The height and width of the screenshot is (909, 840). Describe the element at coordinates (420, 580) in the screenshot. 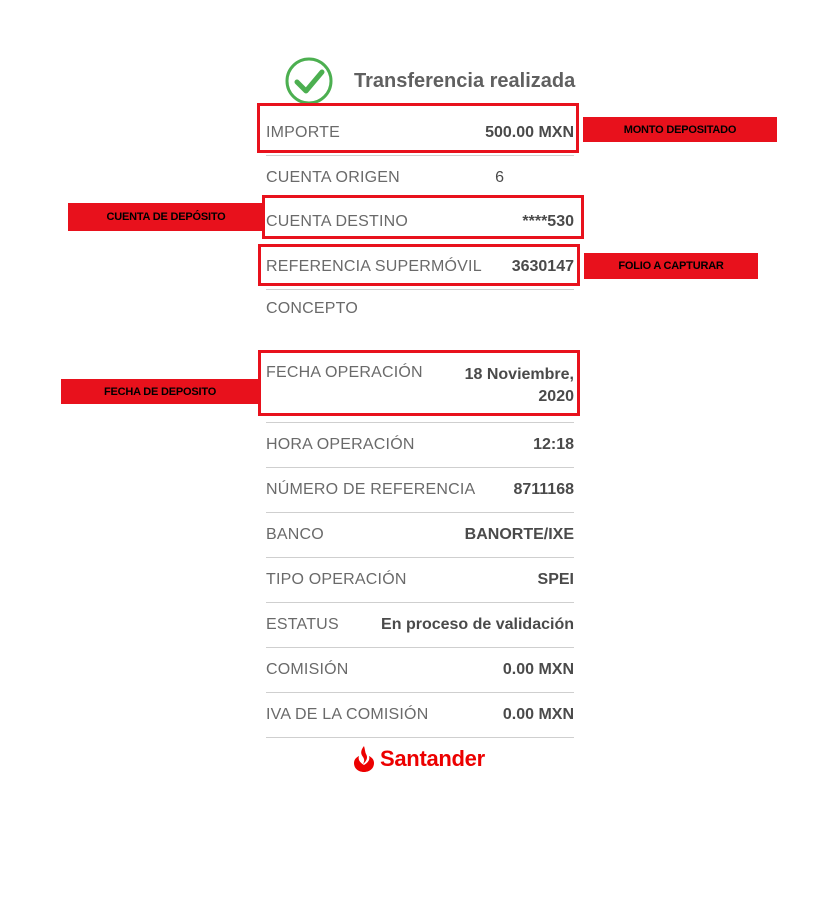

I see `row-tipo-operacion: TIPO OPERACIÓN SPEI` at that location.